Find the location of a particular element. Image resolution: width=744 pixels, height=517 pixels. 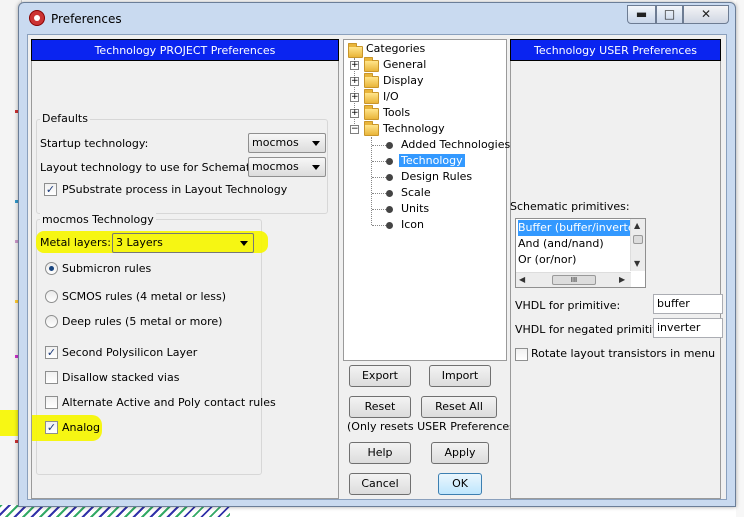

analog-label: Analog is located at coordinates (81, 427).